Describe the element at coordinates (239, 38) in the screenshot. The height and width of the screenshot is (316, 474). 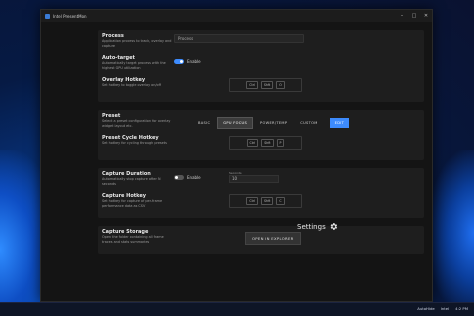
I see `process-input: Process` at that location.